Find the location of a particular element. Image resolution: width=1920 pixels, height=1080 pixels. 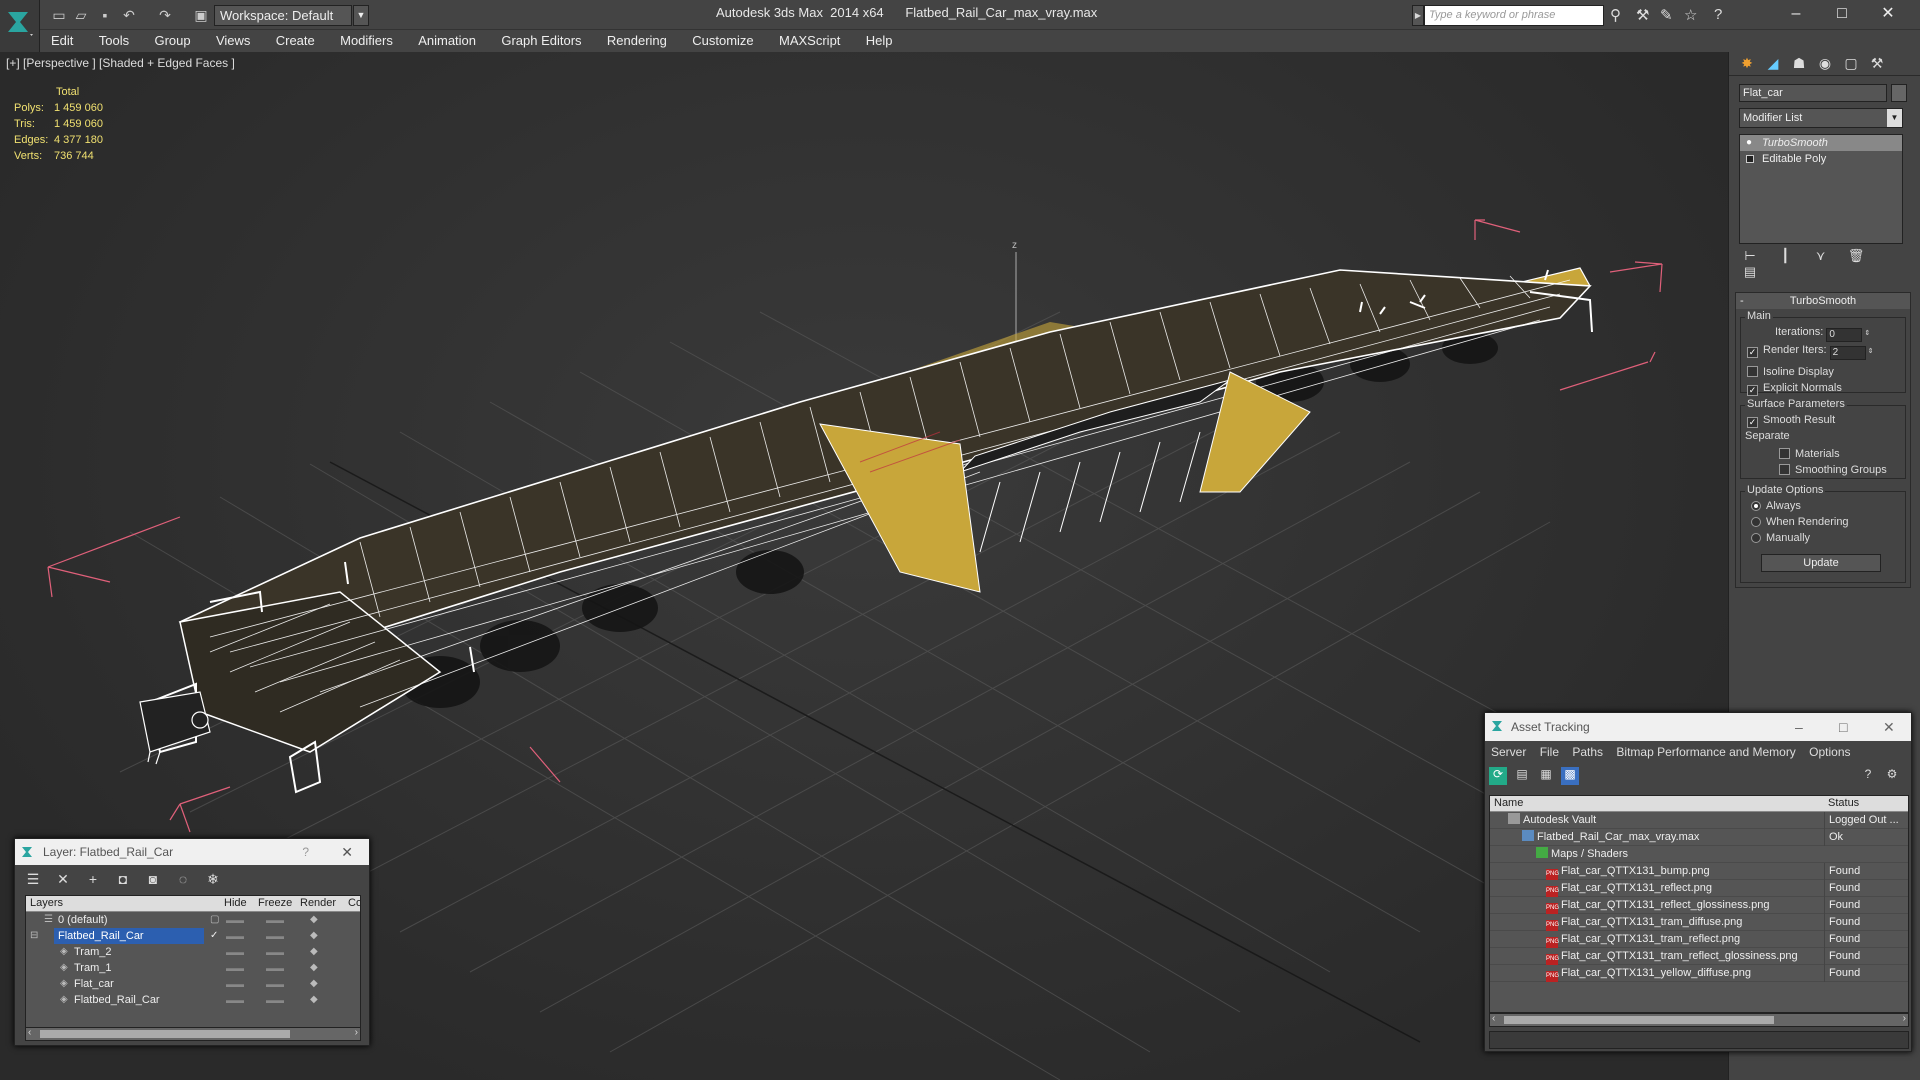

expand-icon is located at coordinates (1750, 159).